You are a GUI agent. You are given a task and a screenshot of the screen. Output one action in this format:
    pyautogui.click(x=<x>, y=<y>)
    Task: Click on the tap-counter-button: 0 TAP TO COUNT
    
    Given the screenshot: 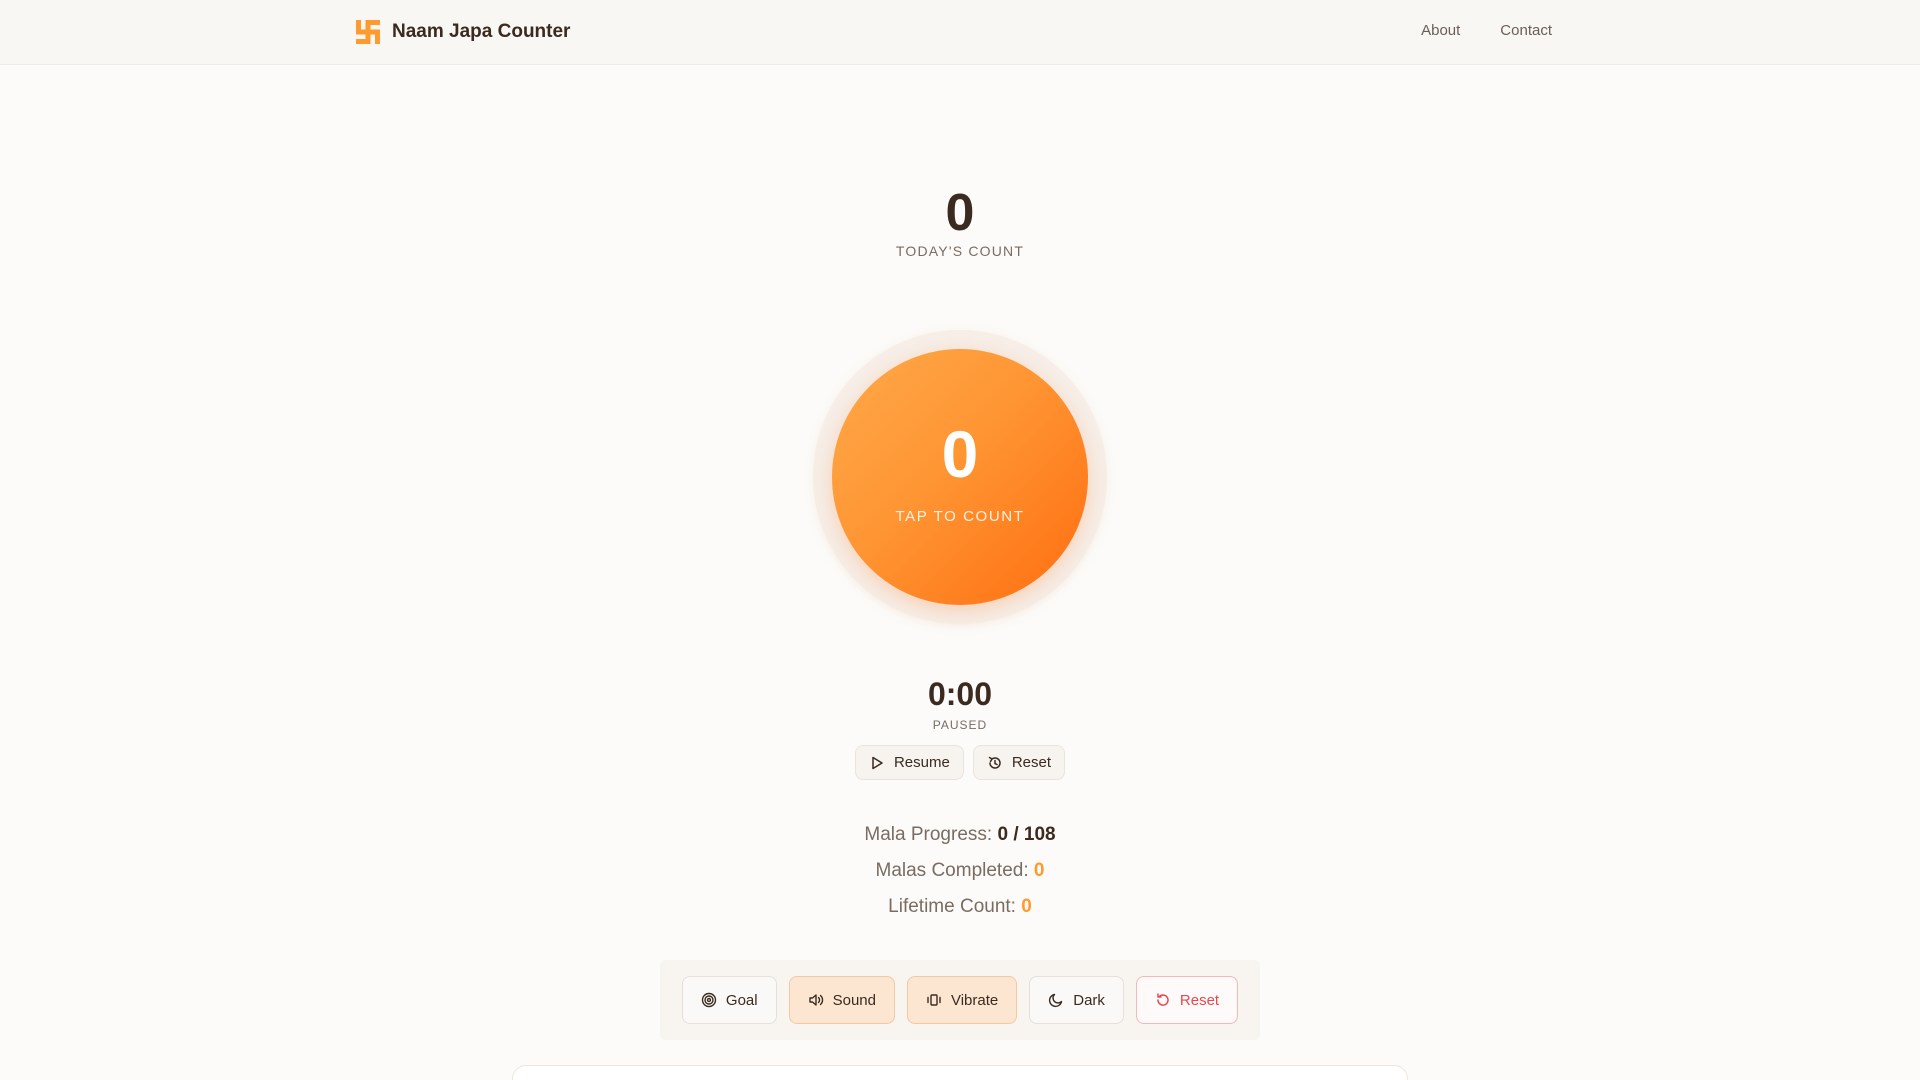 What is the action you would take?
    pyautogui.click(x=960, y=477)
    